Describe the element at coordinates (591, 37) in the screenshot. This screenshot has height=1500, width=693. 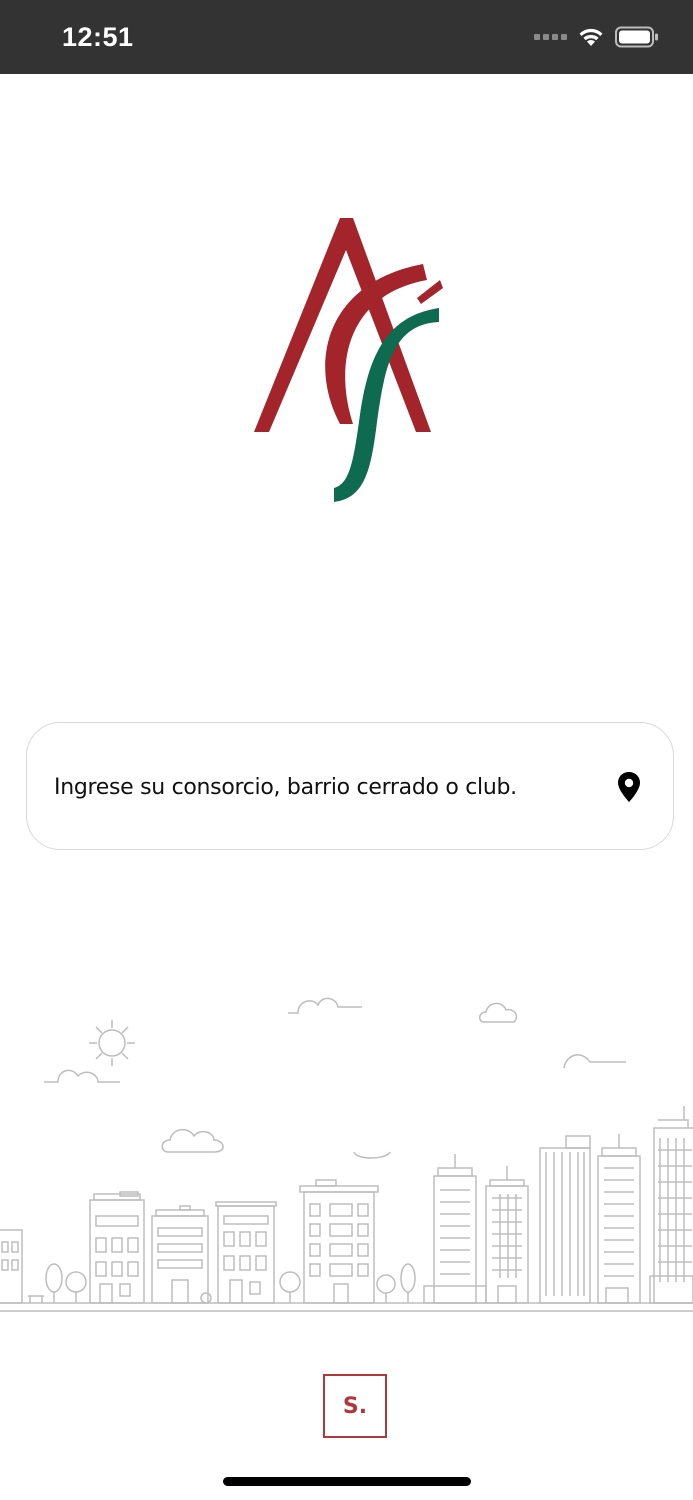
I see `wifi-icon` at that location.